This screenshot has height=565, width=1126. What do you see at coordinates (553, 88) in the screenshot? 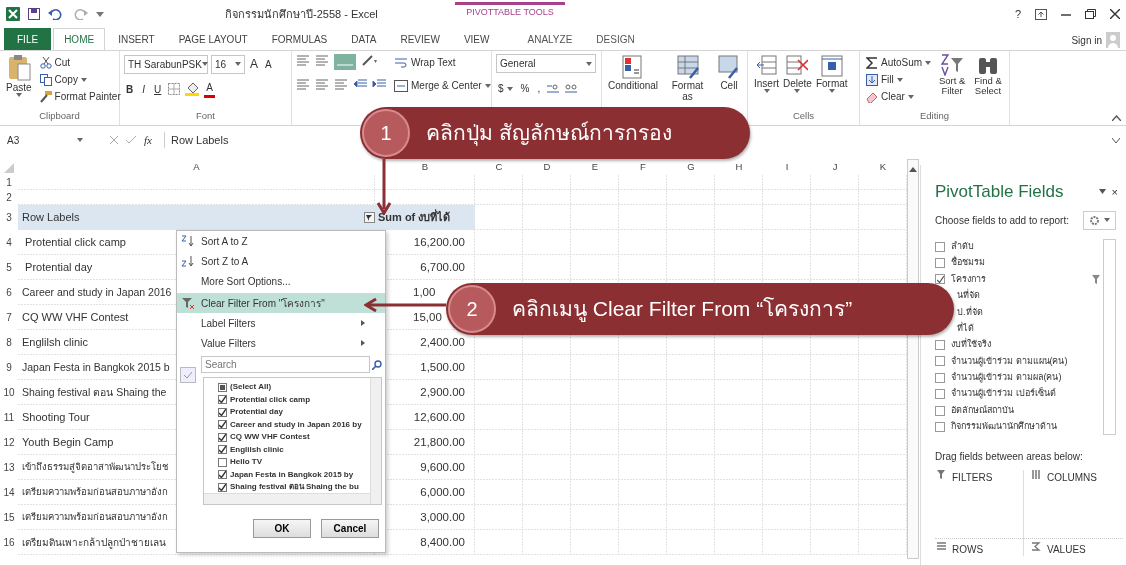
I see `increase-decimal-icon` at bounding box center [553, 88].